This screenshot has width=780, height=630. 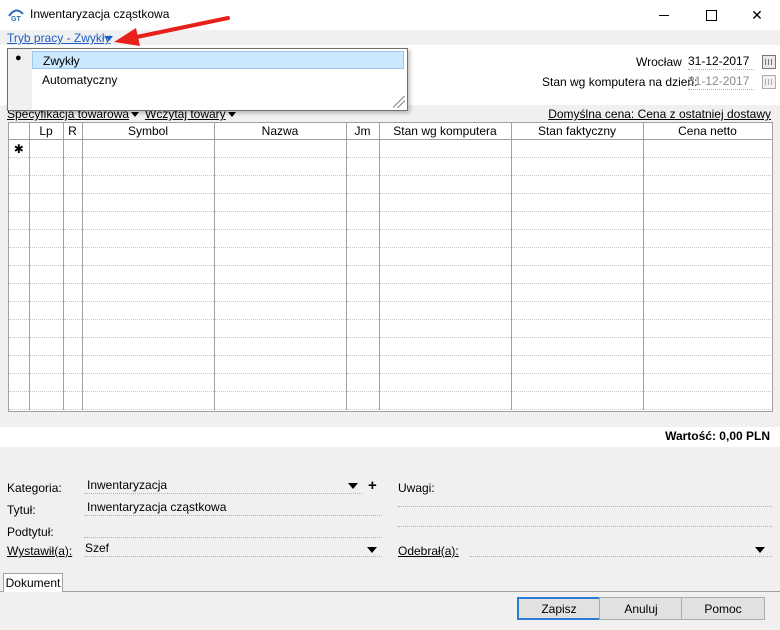 I want to click on column-header: Lp, so click(x=46, y=131).